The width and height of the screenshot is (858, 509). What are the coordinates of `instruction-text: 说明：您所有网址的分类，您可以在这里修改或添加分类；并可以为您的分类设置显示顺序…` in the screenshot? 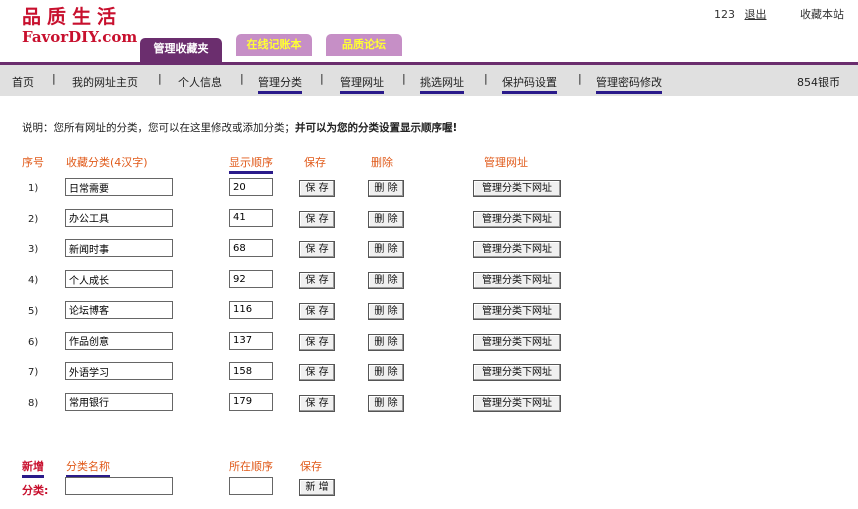 It's located at (240, 128).